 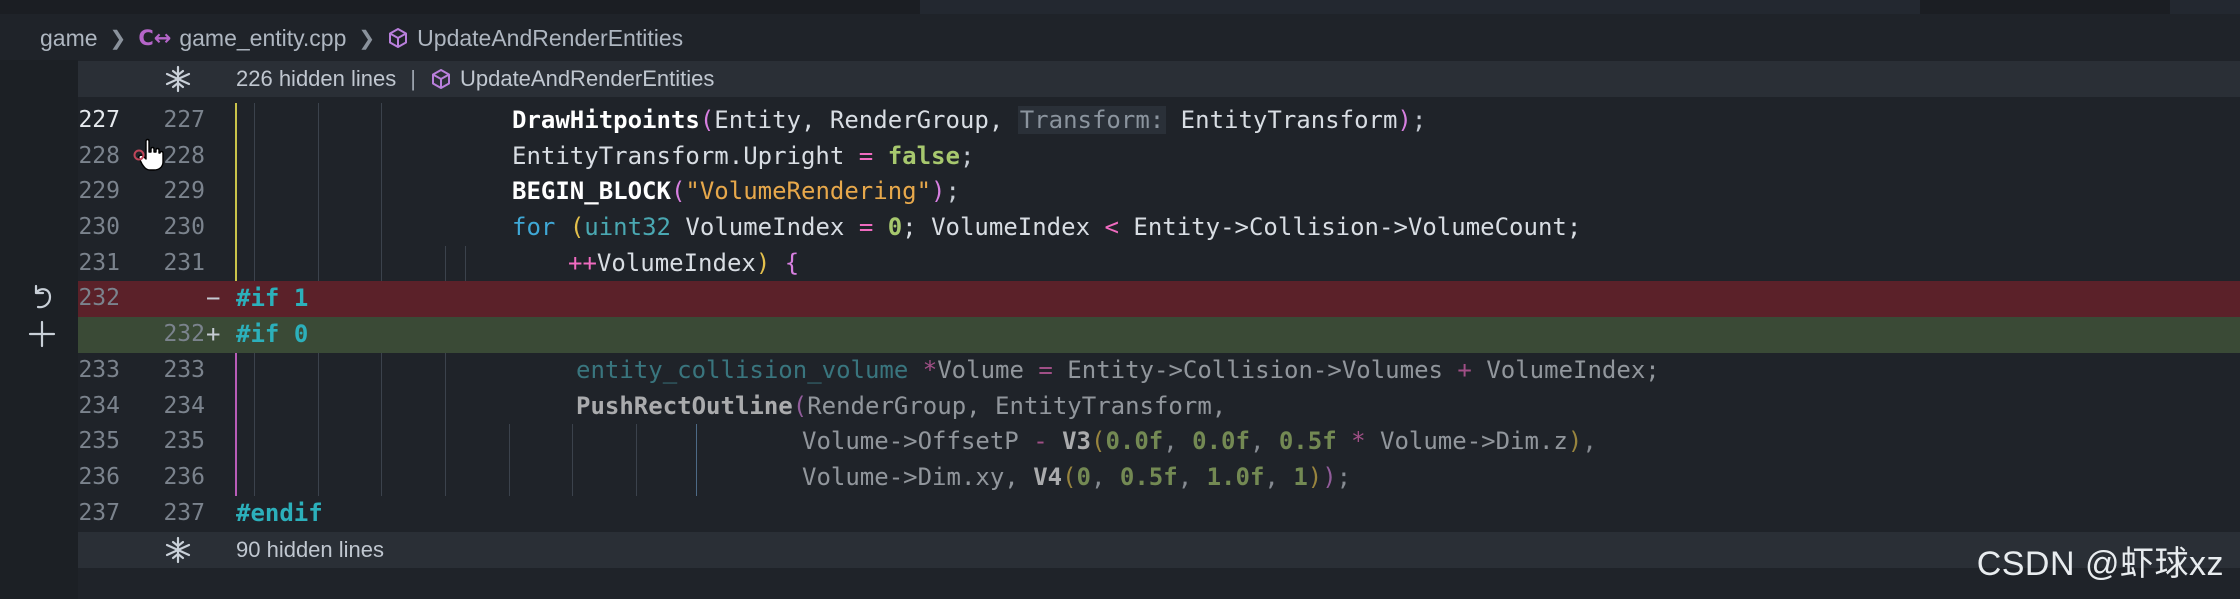 What do you see at coordinates (184, 120) in the screenshot?
I see `new-line-number: 227` at bounding box center [184, 120].